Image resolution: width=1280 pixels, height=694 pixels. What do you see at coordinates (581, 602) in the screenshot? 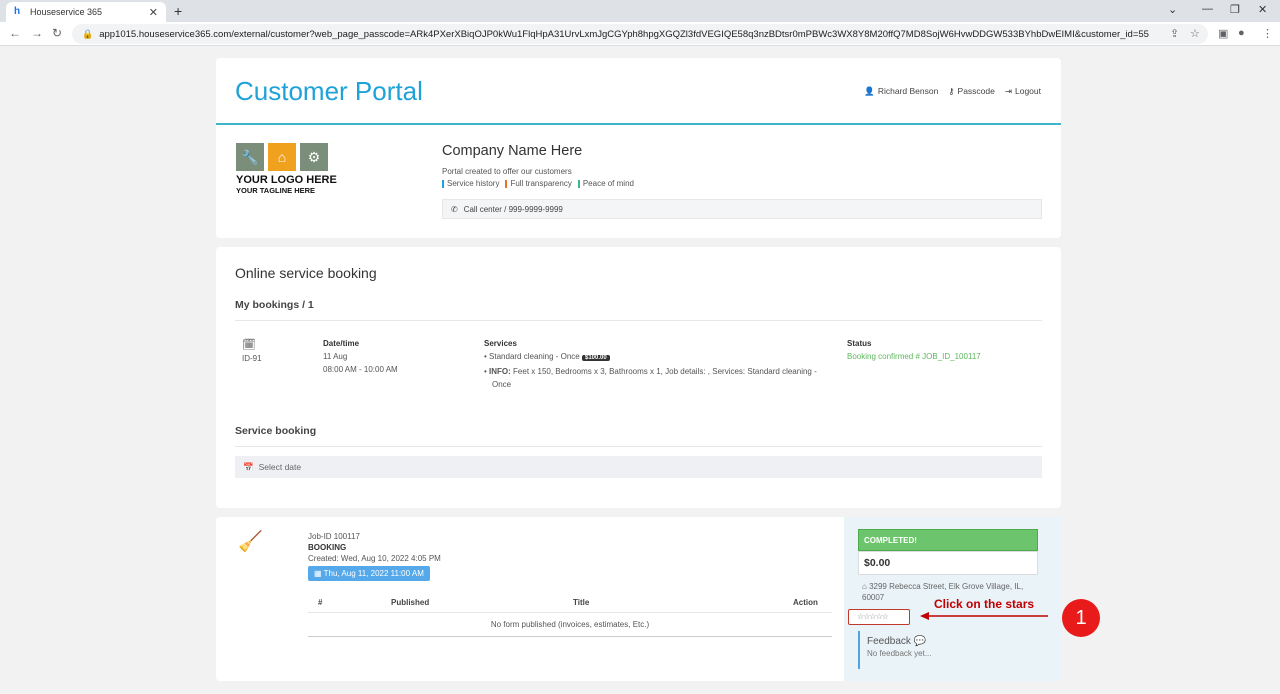
I see `col-title: Title` at bounding box center [581, 602].